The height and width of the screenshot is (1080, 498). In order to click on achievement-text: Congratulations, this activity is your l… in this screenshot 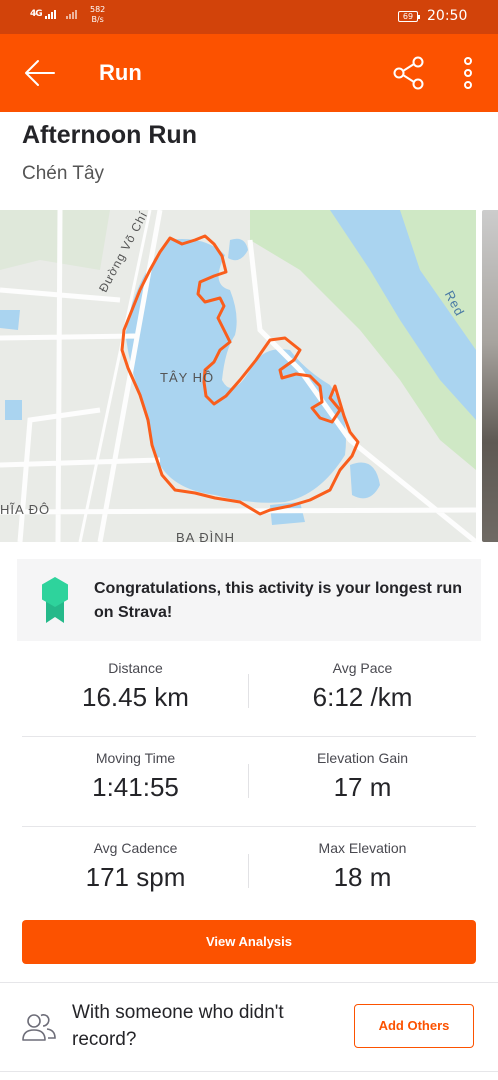, I will do `click(278, 600)`.